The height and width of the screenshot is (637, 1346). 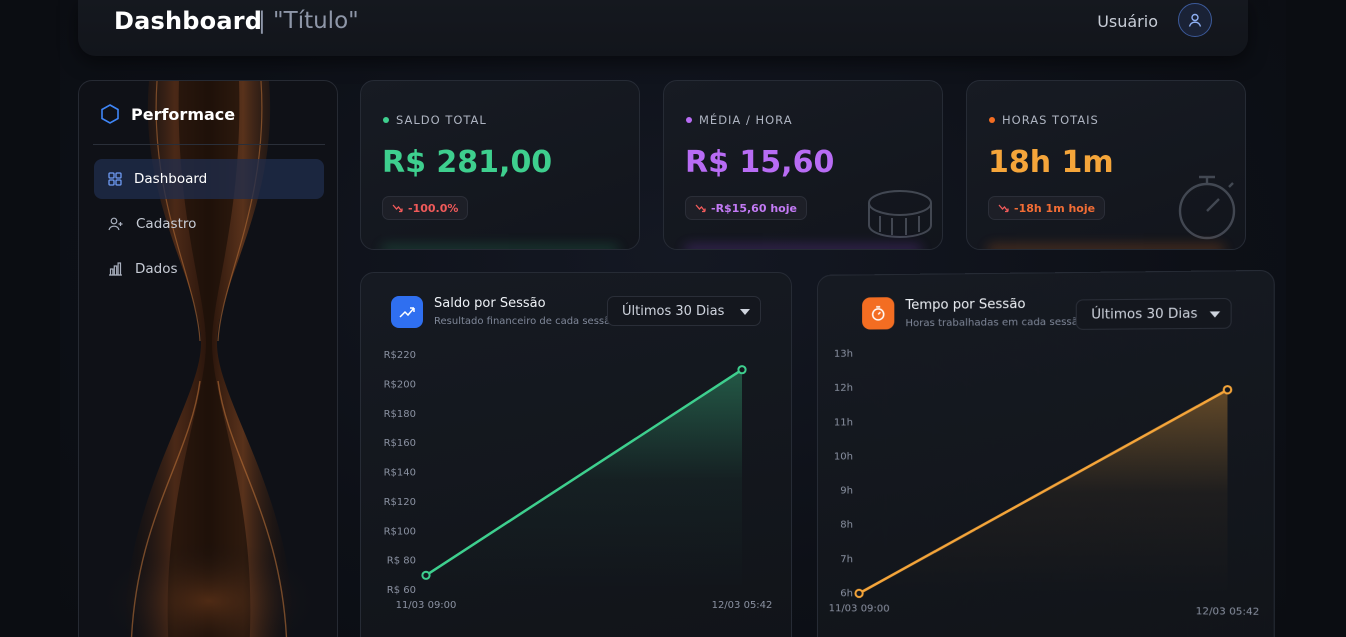 I want to click on user-icon, so click(x=1195, y=20).